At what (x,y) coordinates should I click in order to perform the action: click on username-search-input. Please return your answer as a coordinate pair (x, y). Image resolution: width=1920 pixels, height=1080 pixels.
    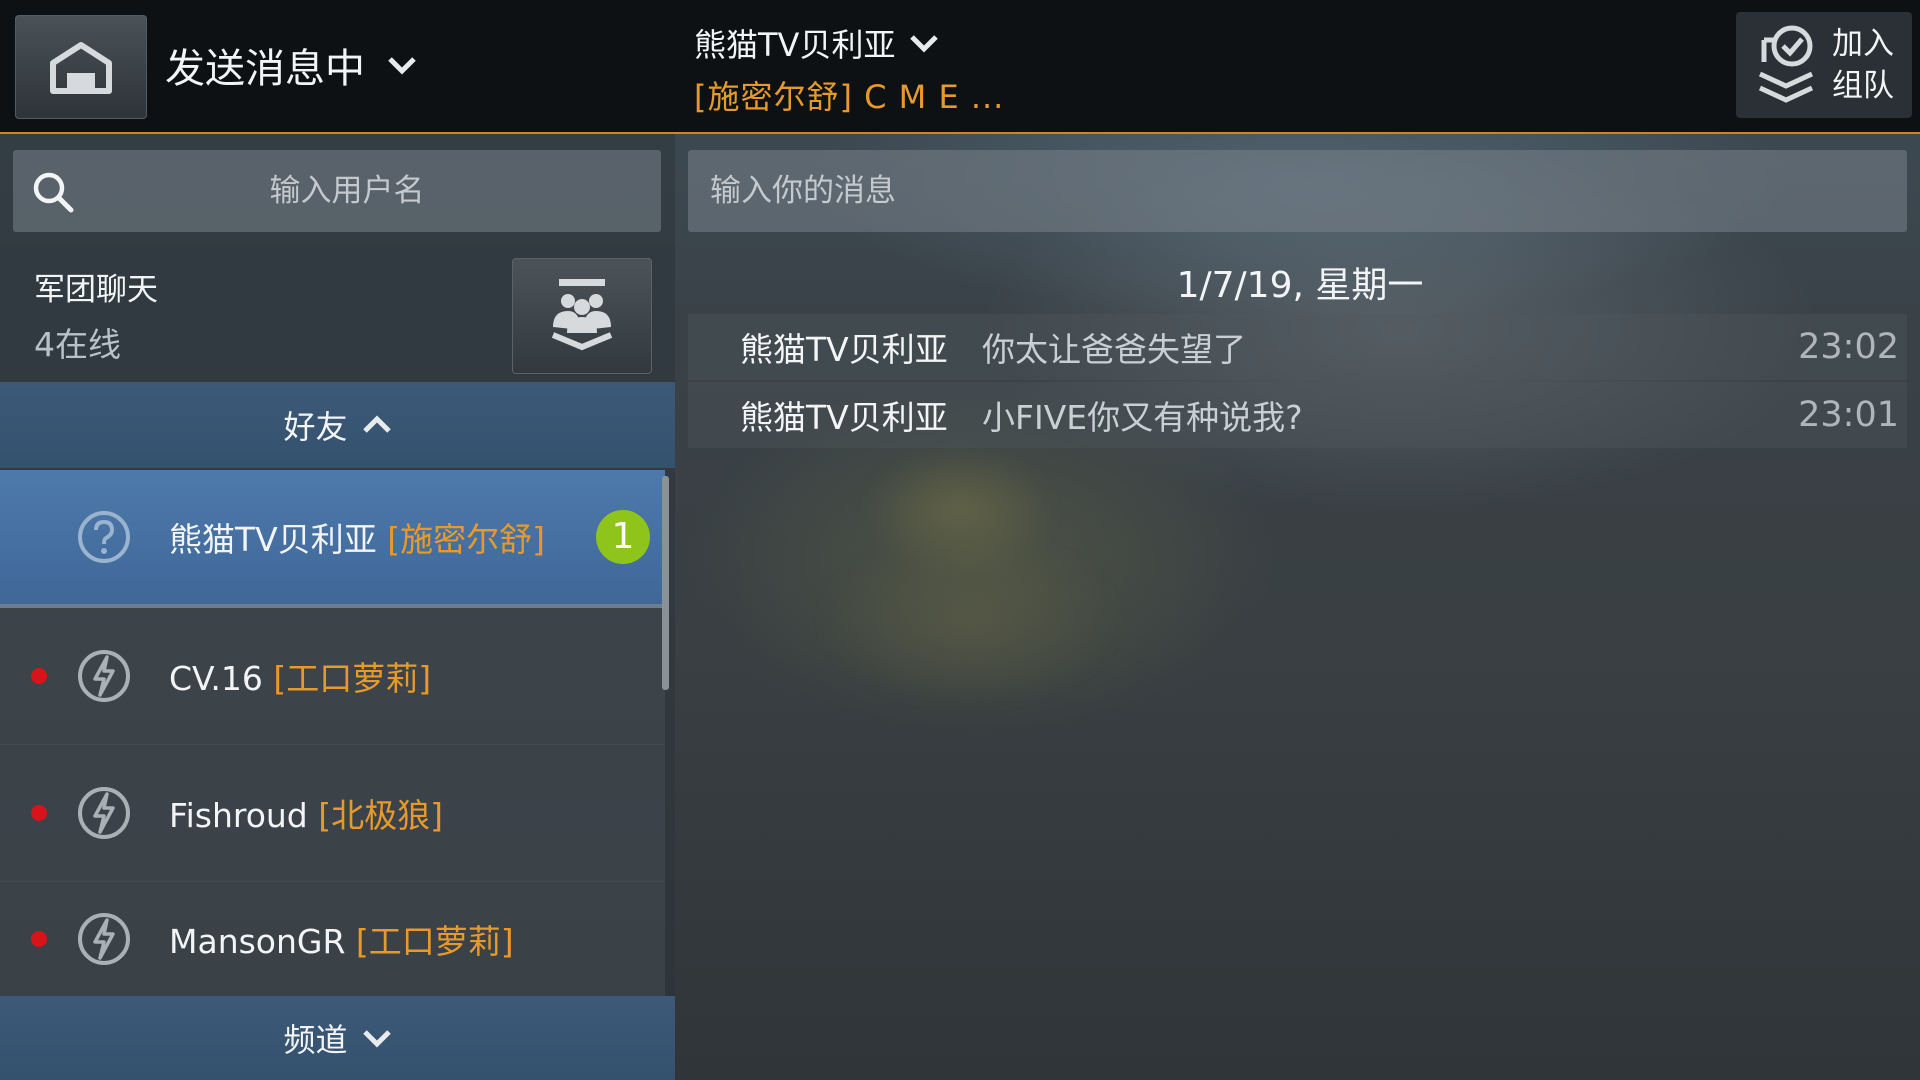
    Looking at the image, I should click on (337, 191).